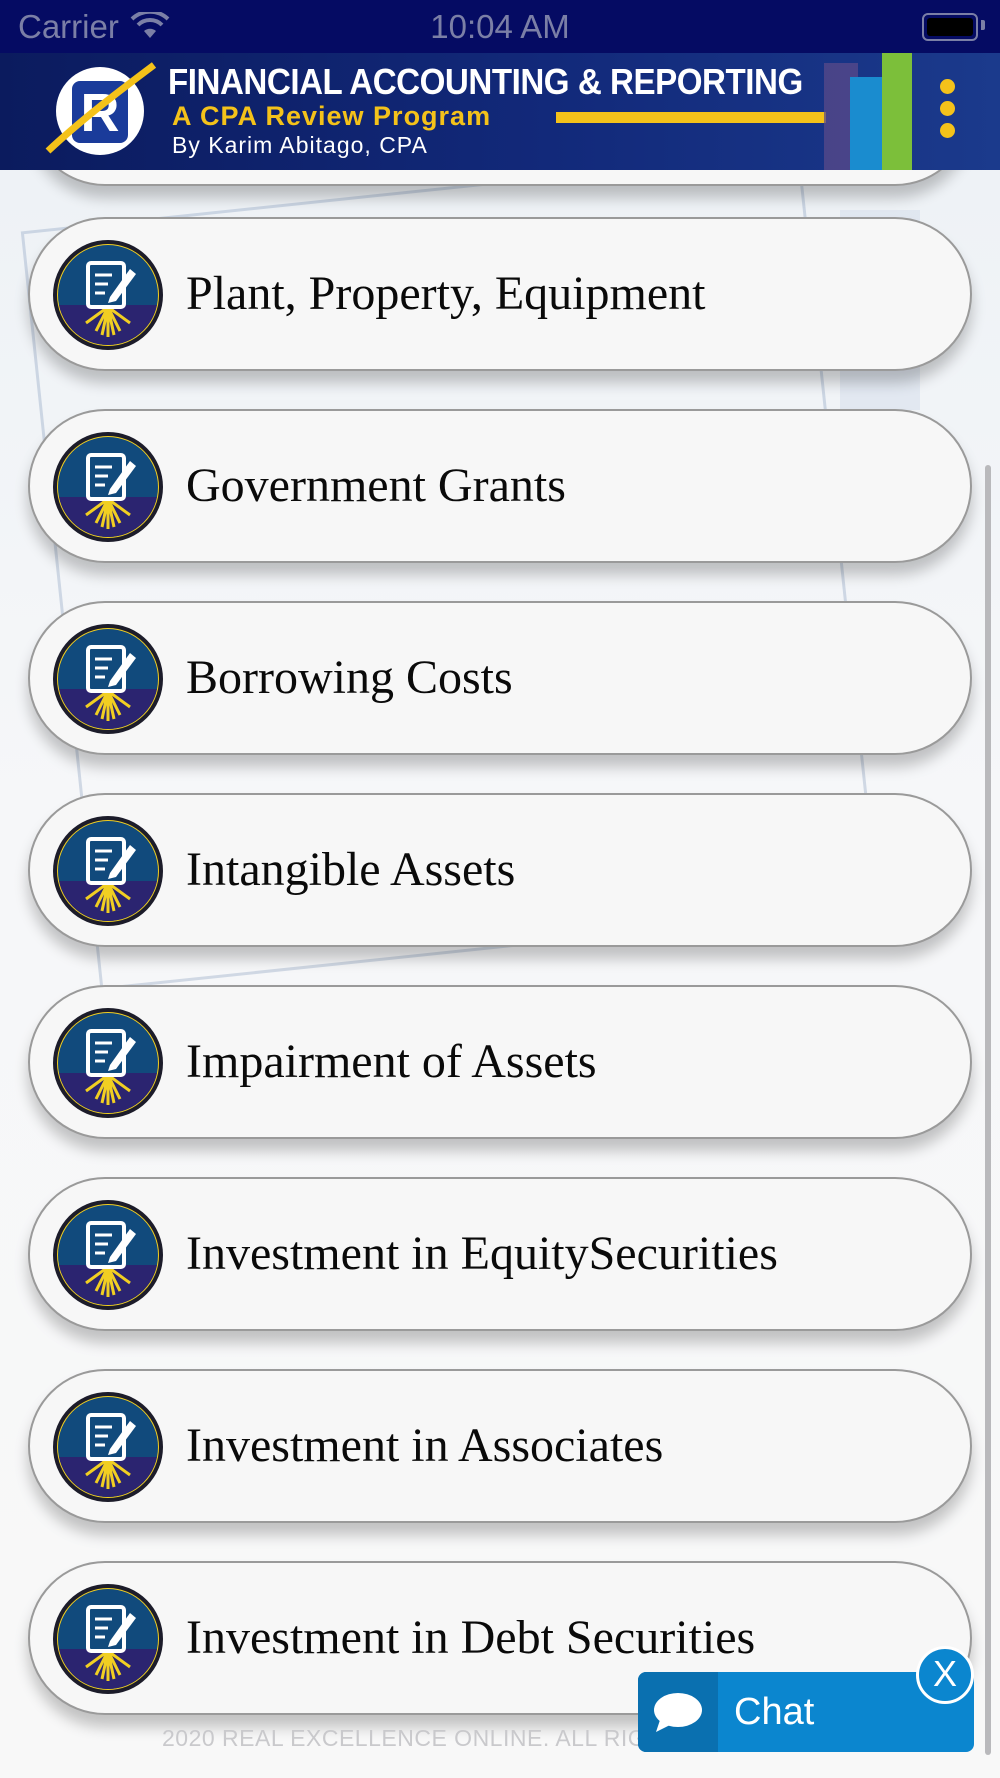 This screenshot has height=1778, width=1000. Describe the element at coordinates (950, 27) in the screenshot. I see `battery-icon` at that location.